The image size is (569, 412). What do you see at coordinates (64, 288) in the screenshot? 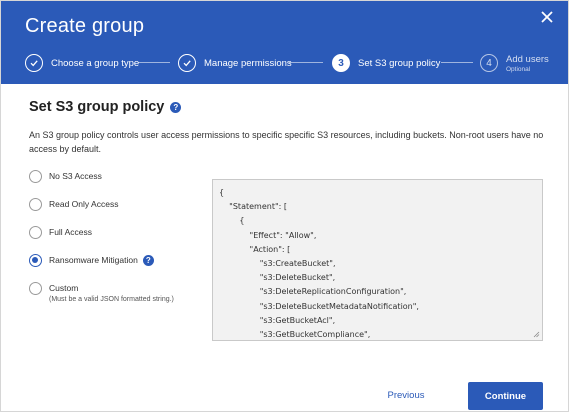
I see `option-label: Custom` at bounding box center [64, 288].